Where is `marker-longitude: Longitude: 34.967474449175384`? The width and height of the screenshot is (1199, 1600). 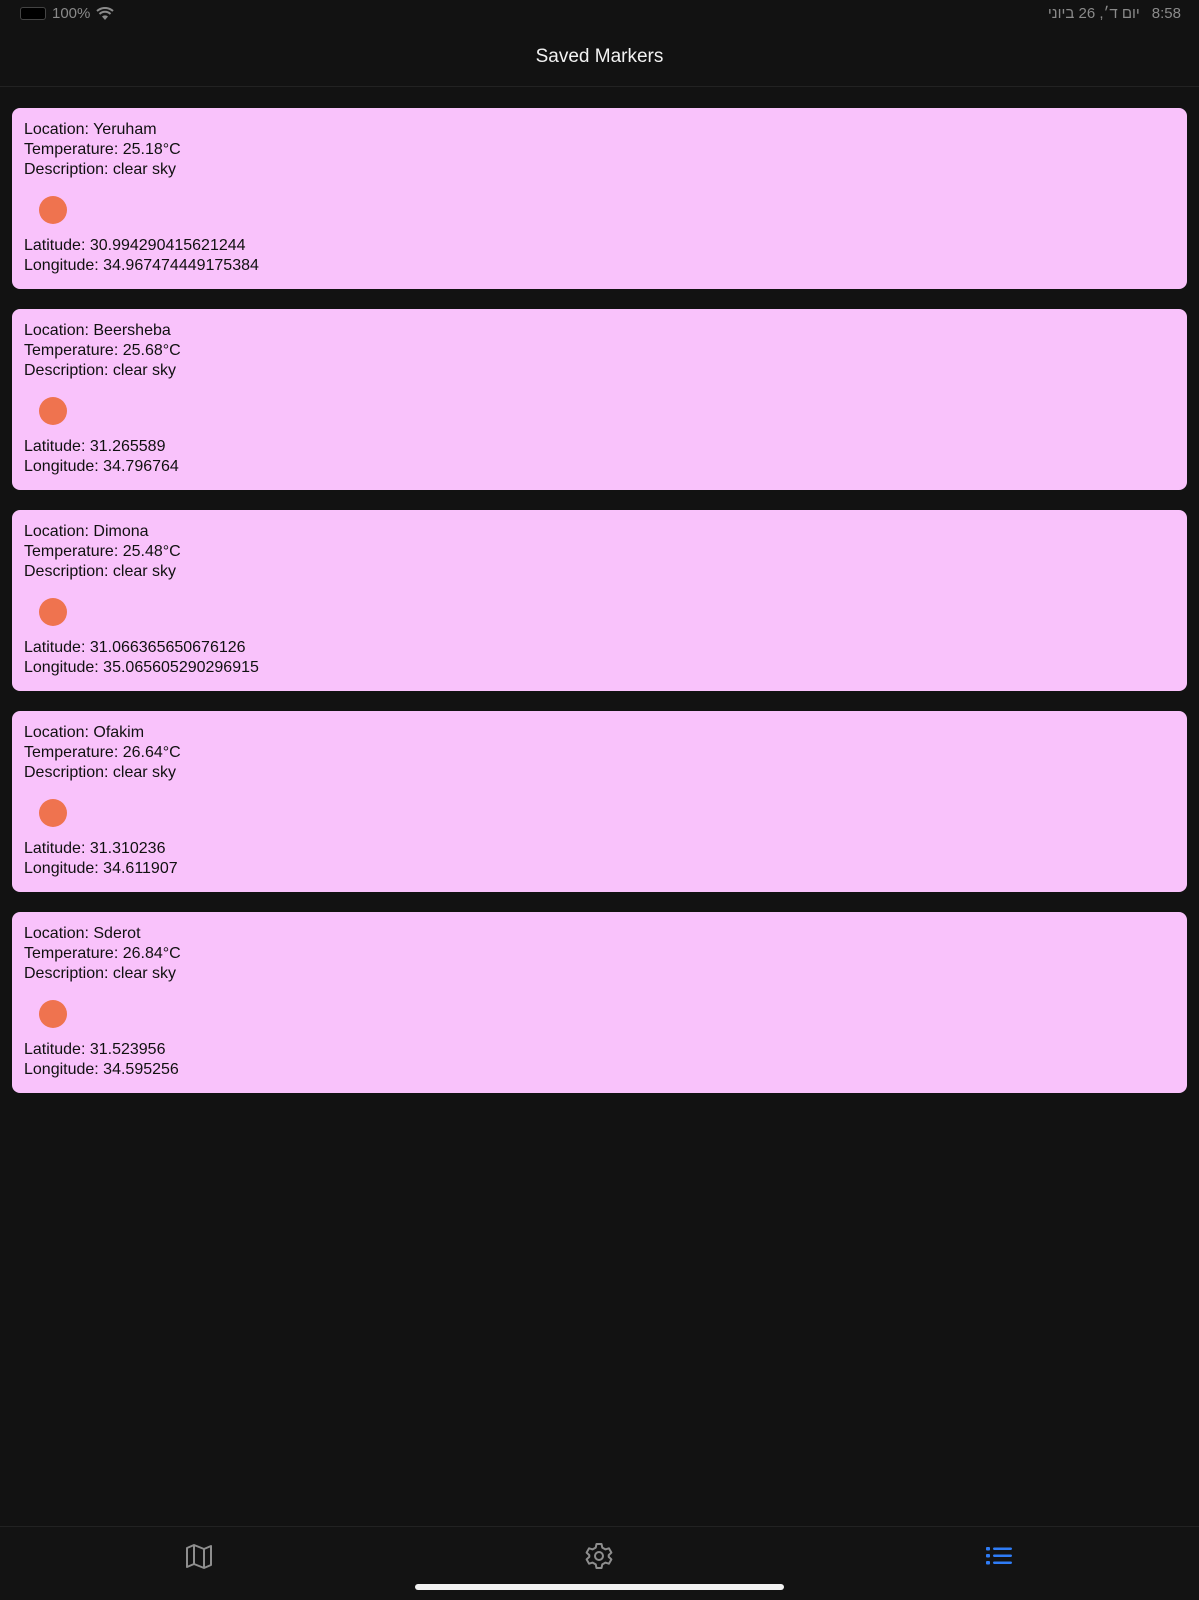
marker-longitude: Longitude: 34.967474449175384 is located at coordinates (141, 265).